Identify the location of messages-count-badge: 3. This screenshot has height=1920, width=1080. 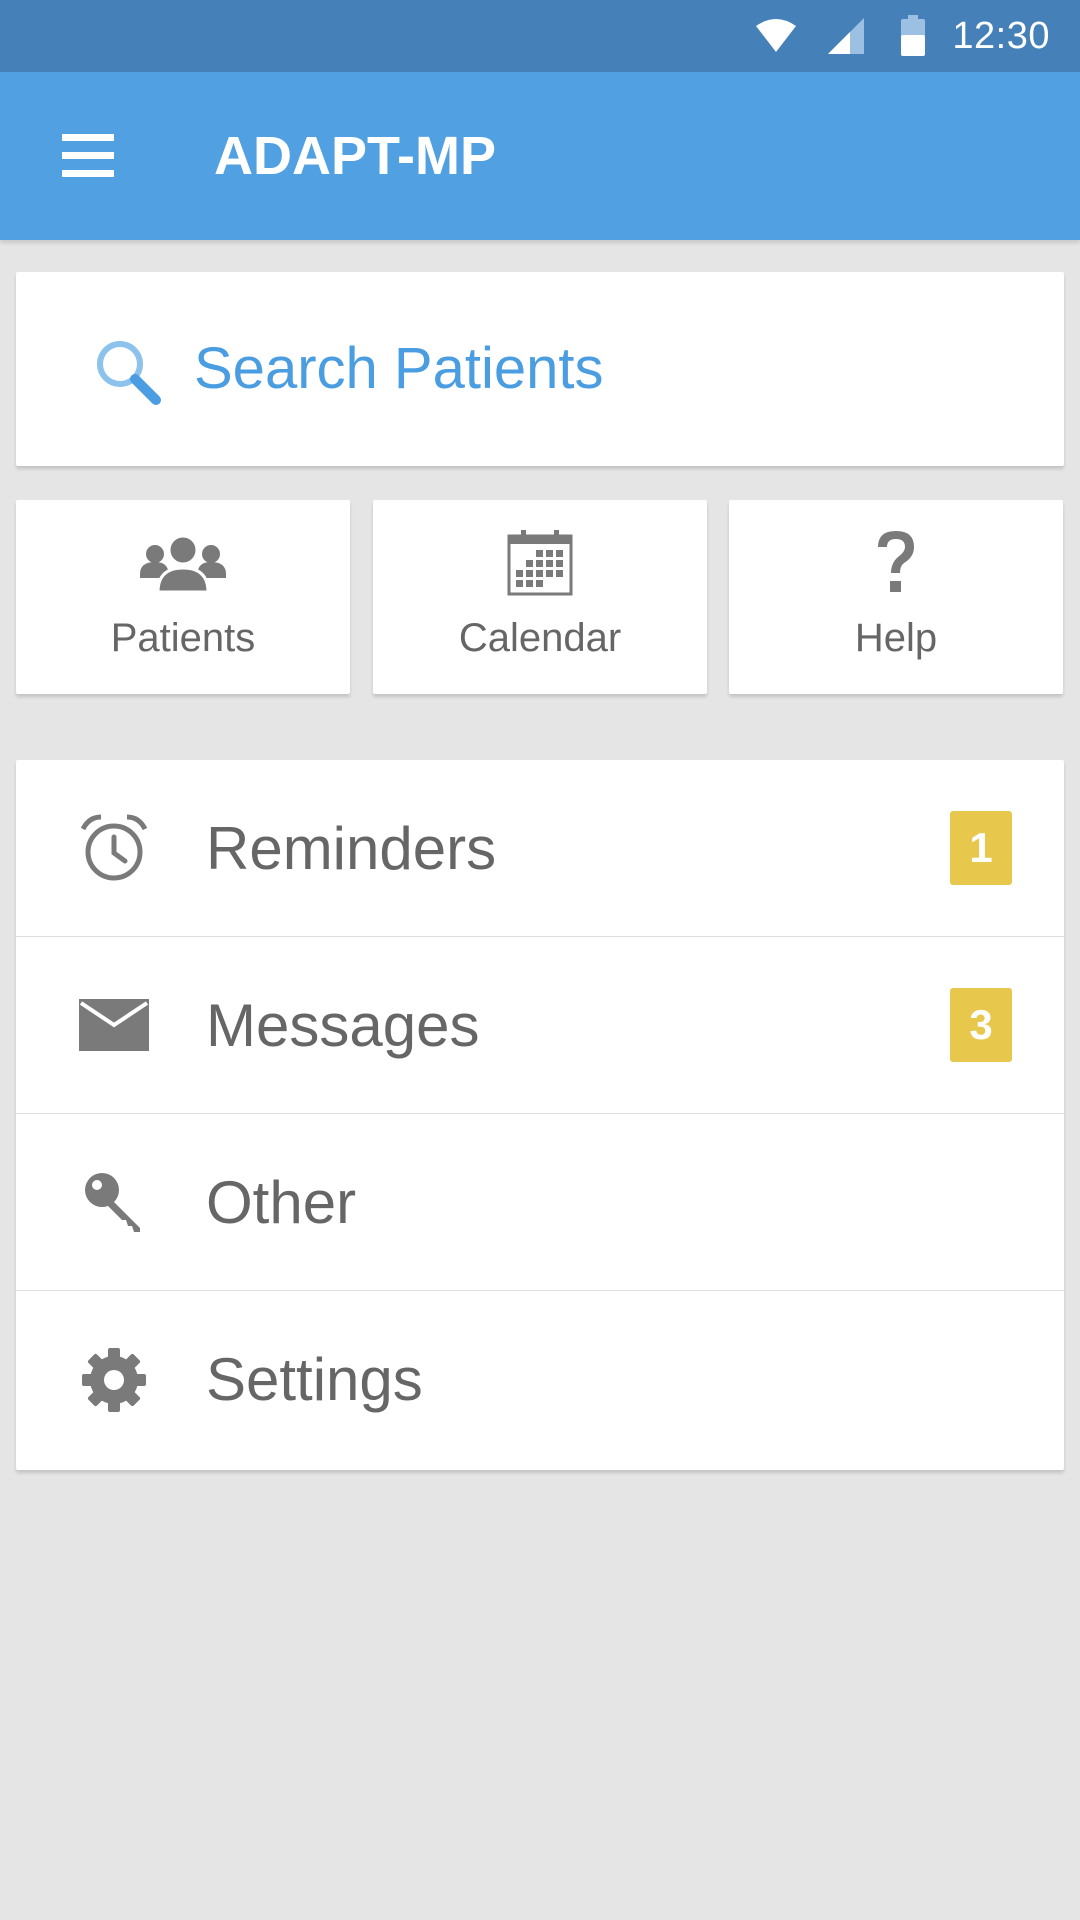
(981, 1025).